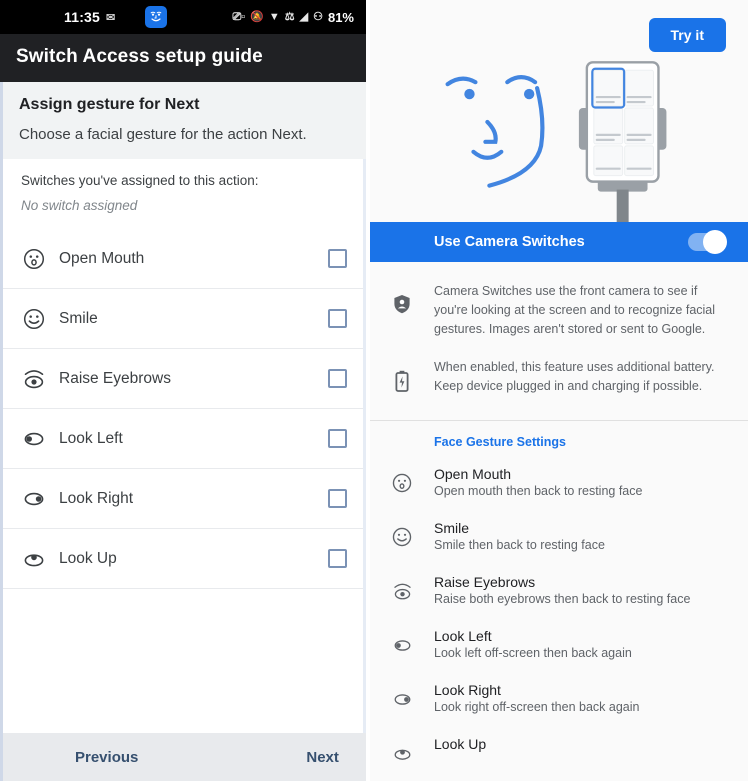 This screenshot has height=781, width=750. What do you see at coordinates (402, 310) in the screenshot?
I see `privacy-shield-icon` at bounding box center [402, 310].